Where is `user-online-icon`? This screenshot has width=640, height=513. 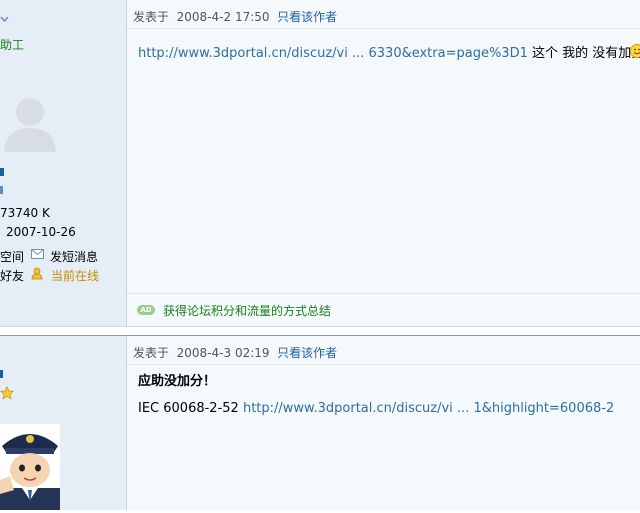 user-online-icon is located at coordinates (37, 273).